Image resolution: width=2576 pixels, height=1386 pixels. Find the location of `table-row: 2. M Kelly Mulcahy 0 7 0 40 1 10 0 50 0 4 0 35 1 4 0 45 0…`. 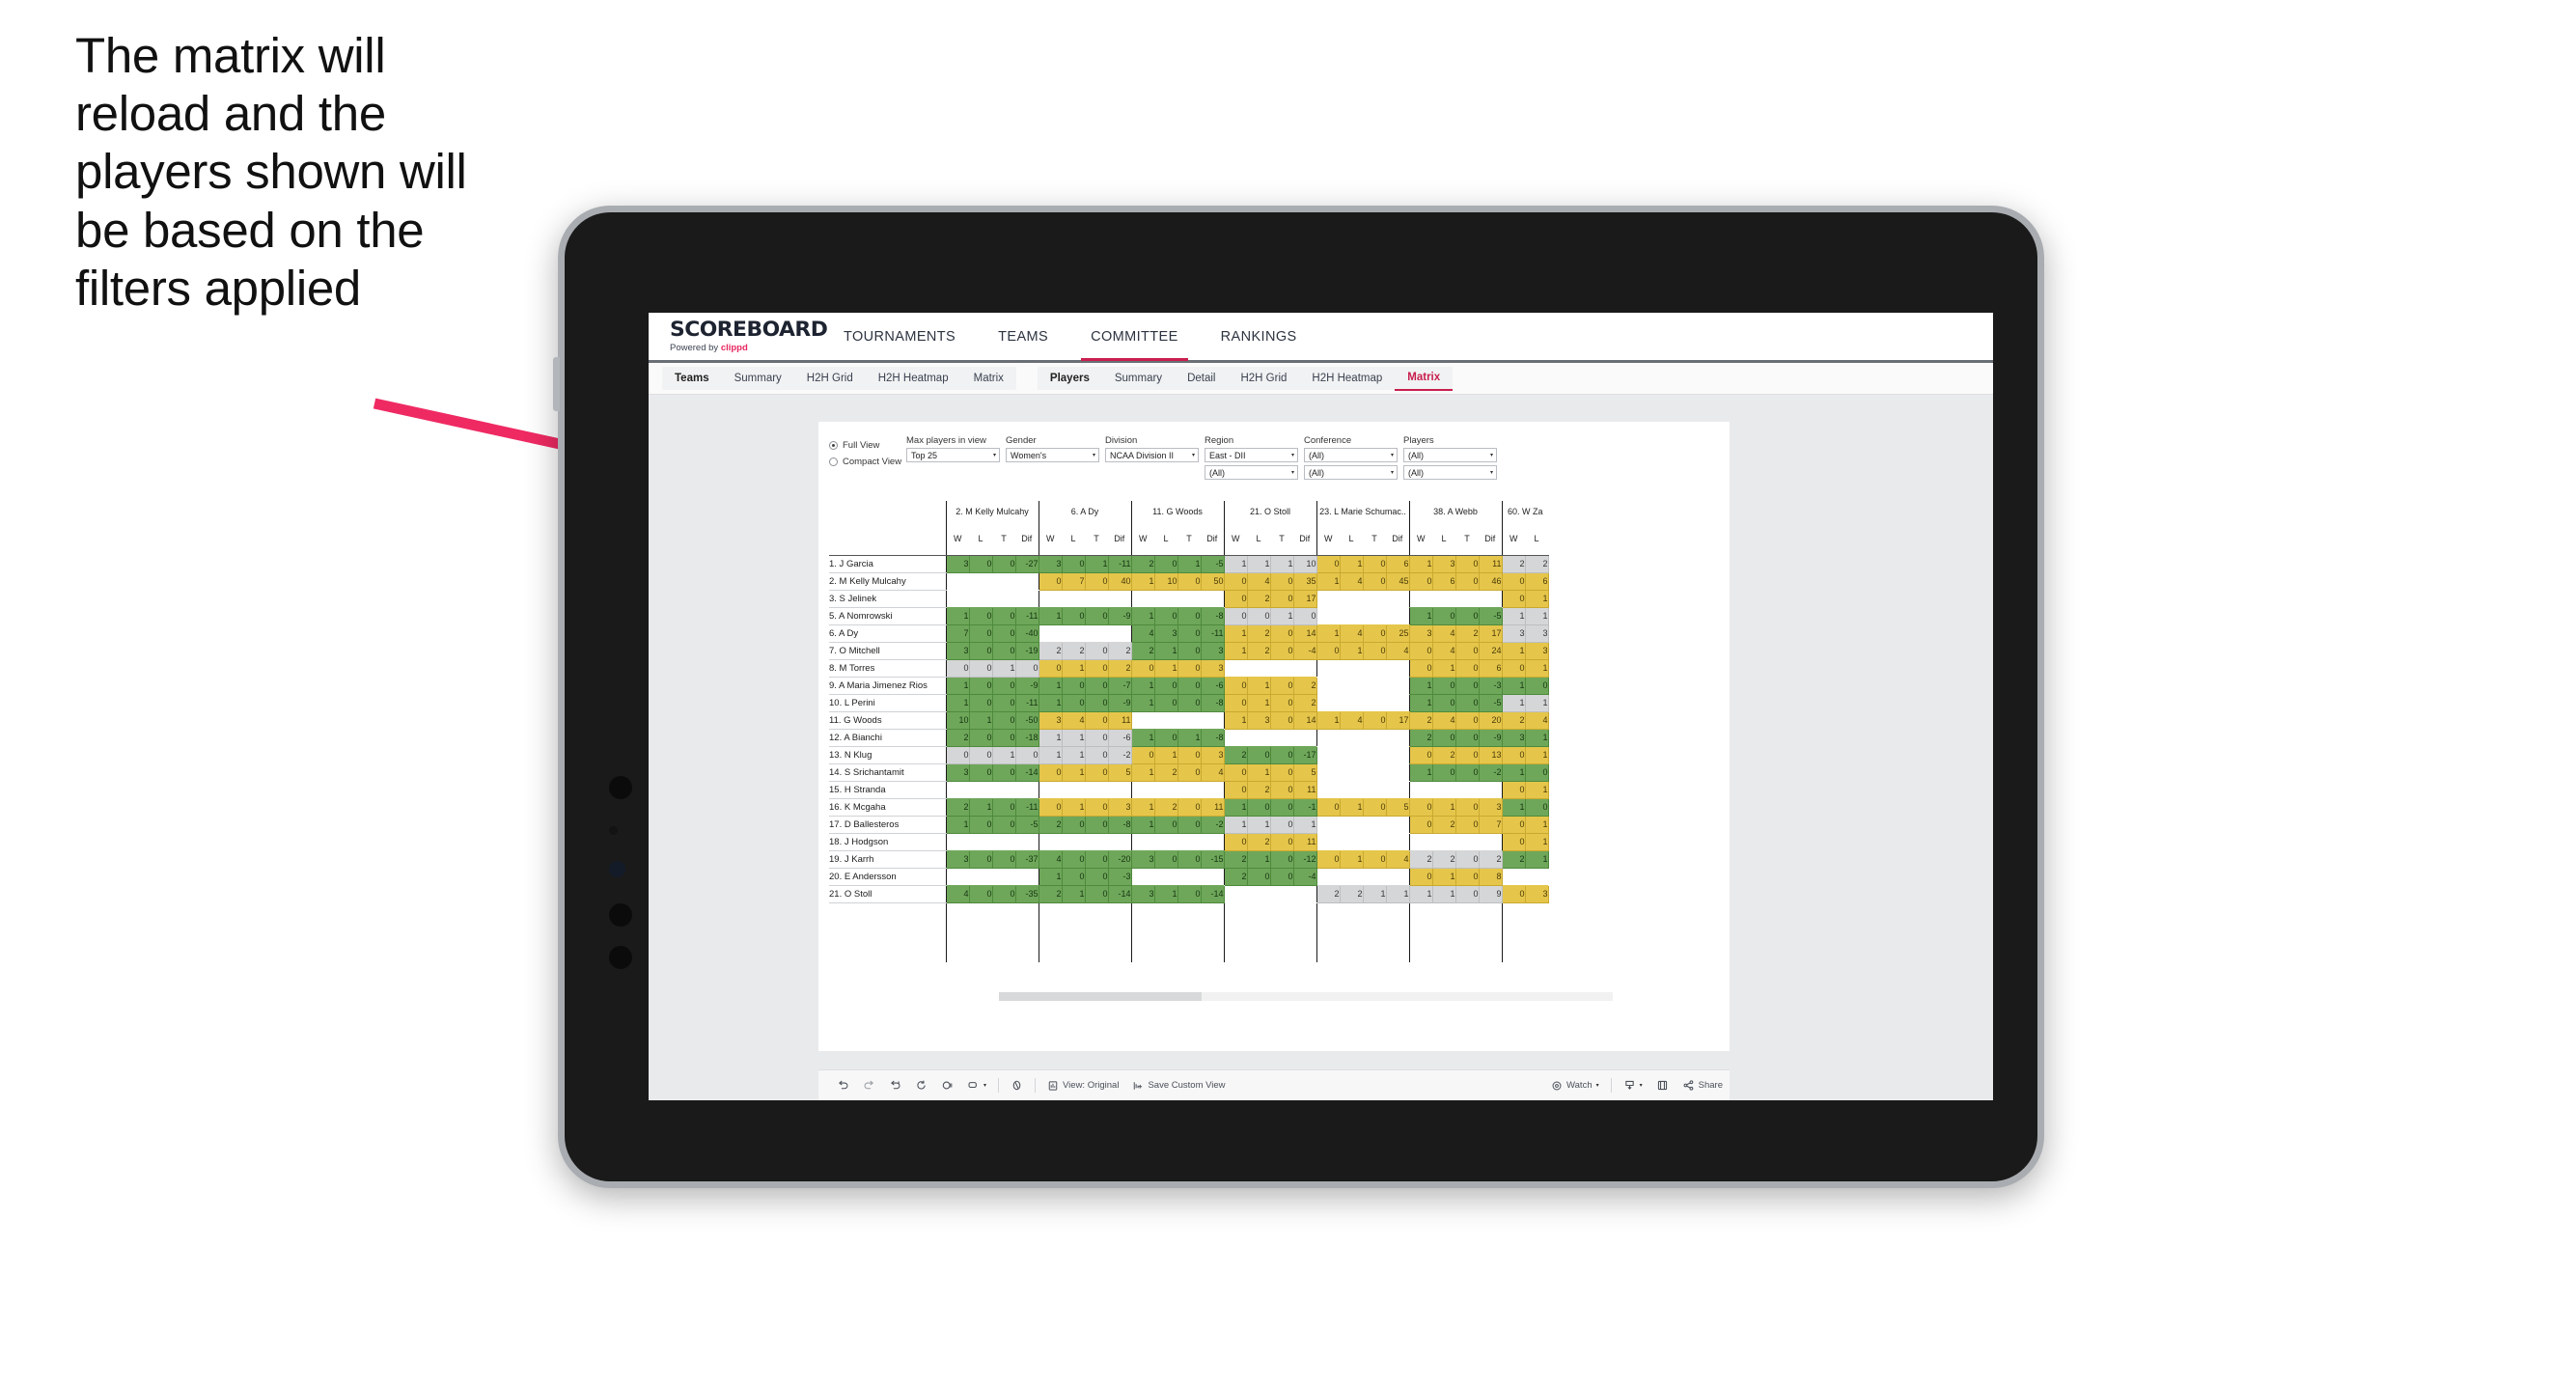

table-row: 2. M Kelly Mulcahy 0 7 0 40 1 10 0 50 0 4 0 35 1 4 0 45 0… is located at coordinates (1189, 581).